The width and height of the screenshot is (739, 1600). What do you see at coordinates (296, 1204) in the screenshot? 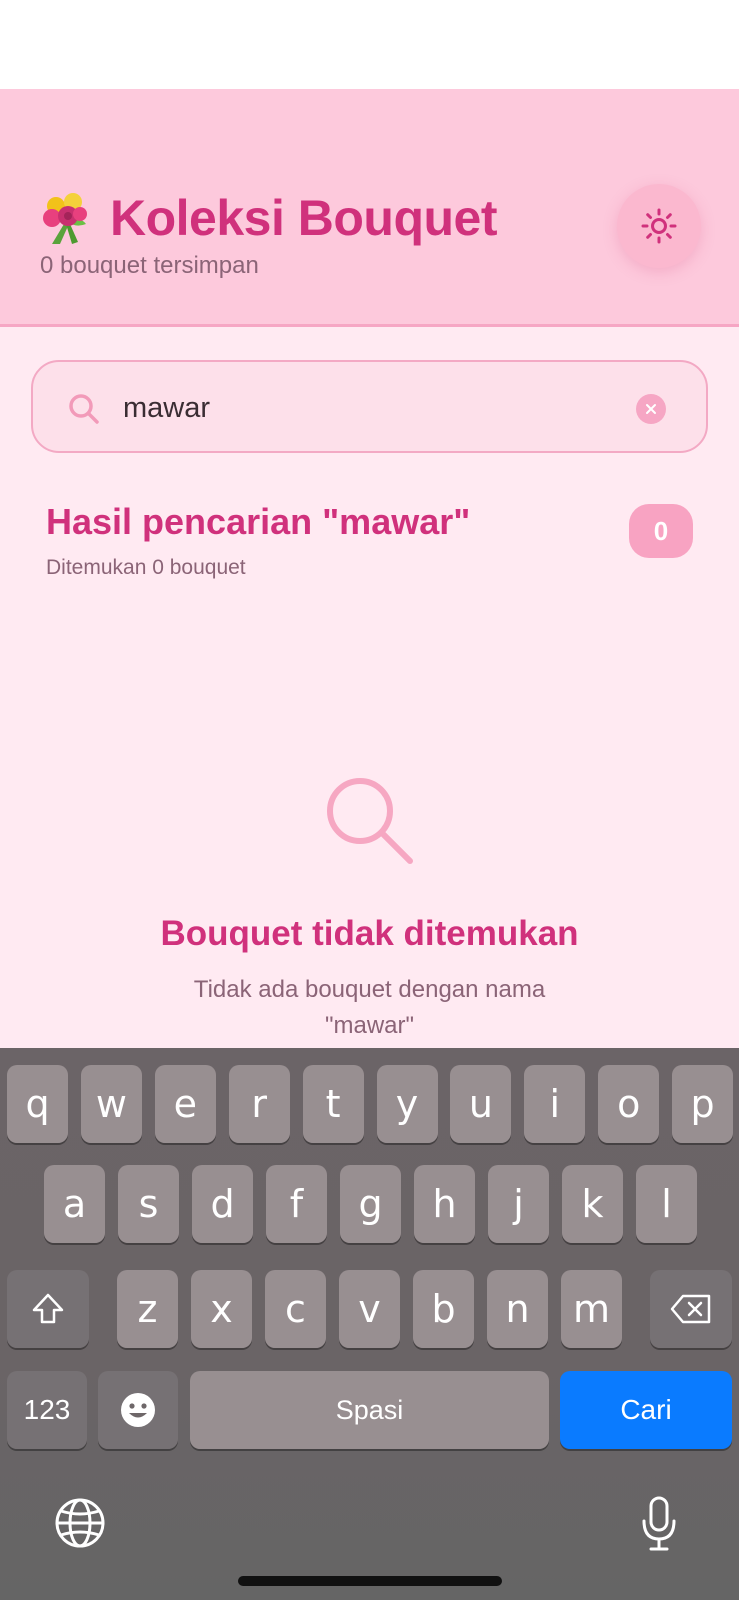
I see `key-f: f` at bounding box center [296, 1204].